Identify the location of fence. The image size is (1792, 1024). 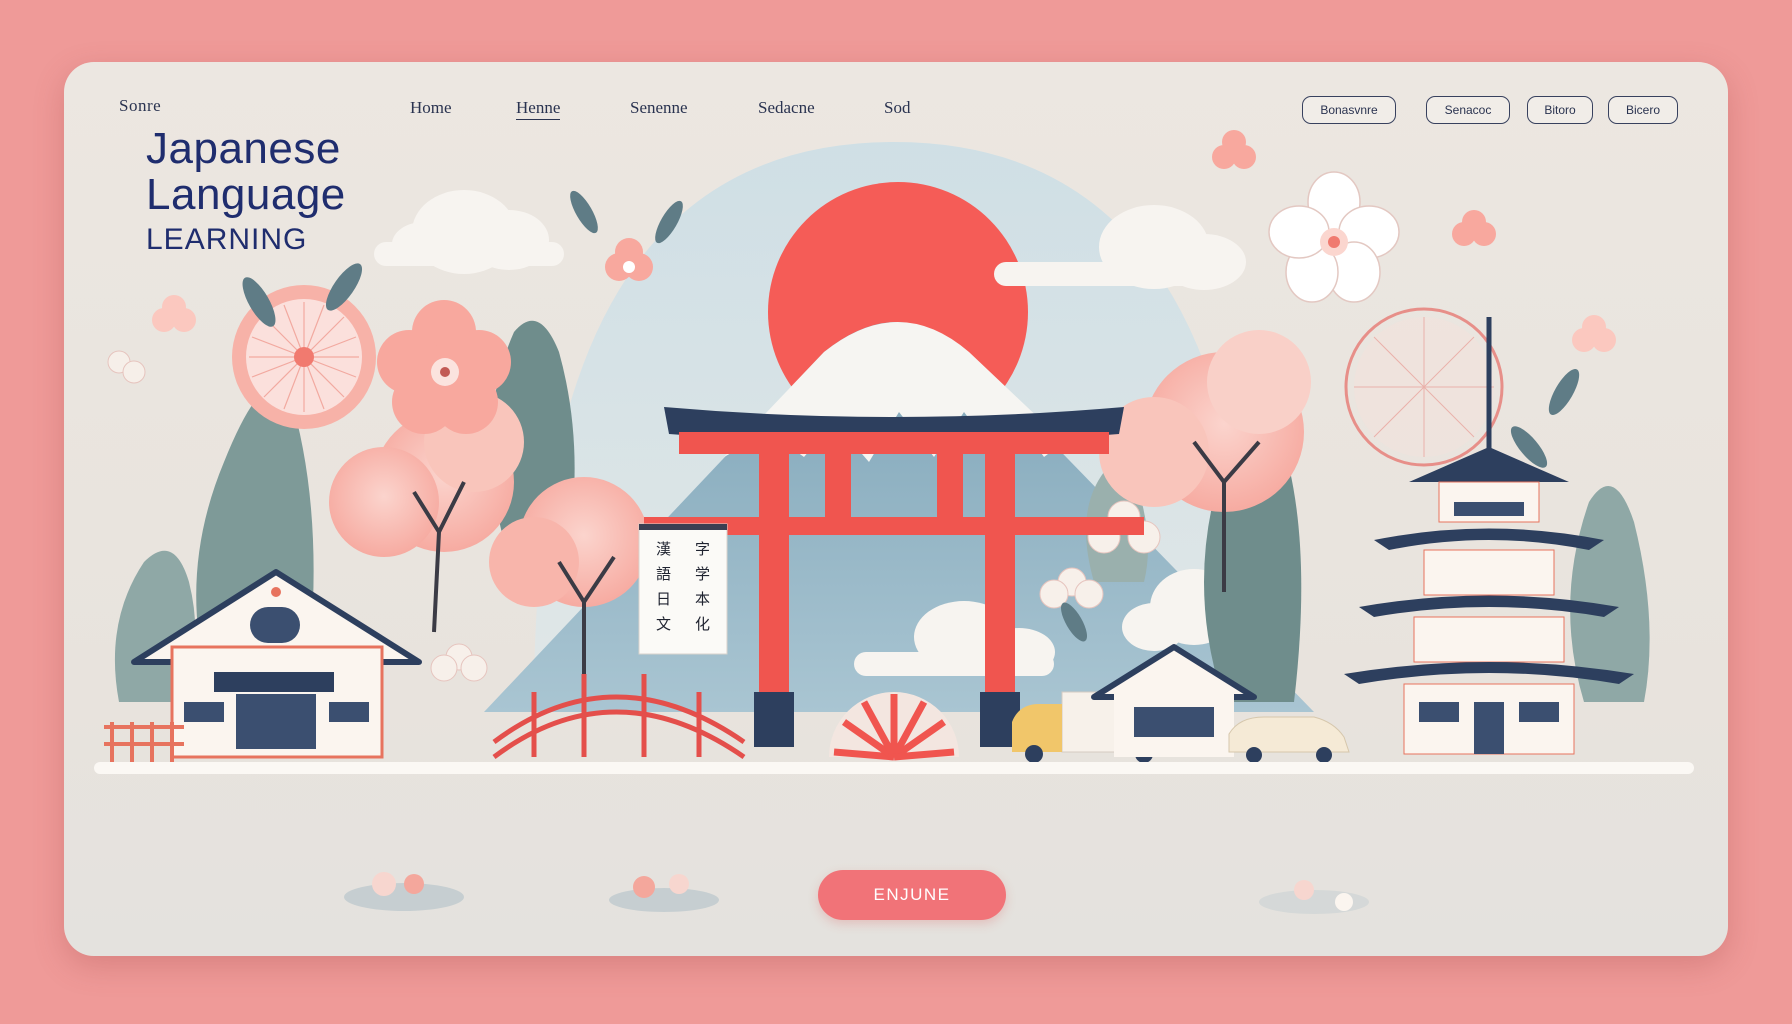
(144, 742).